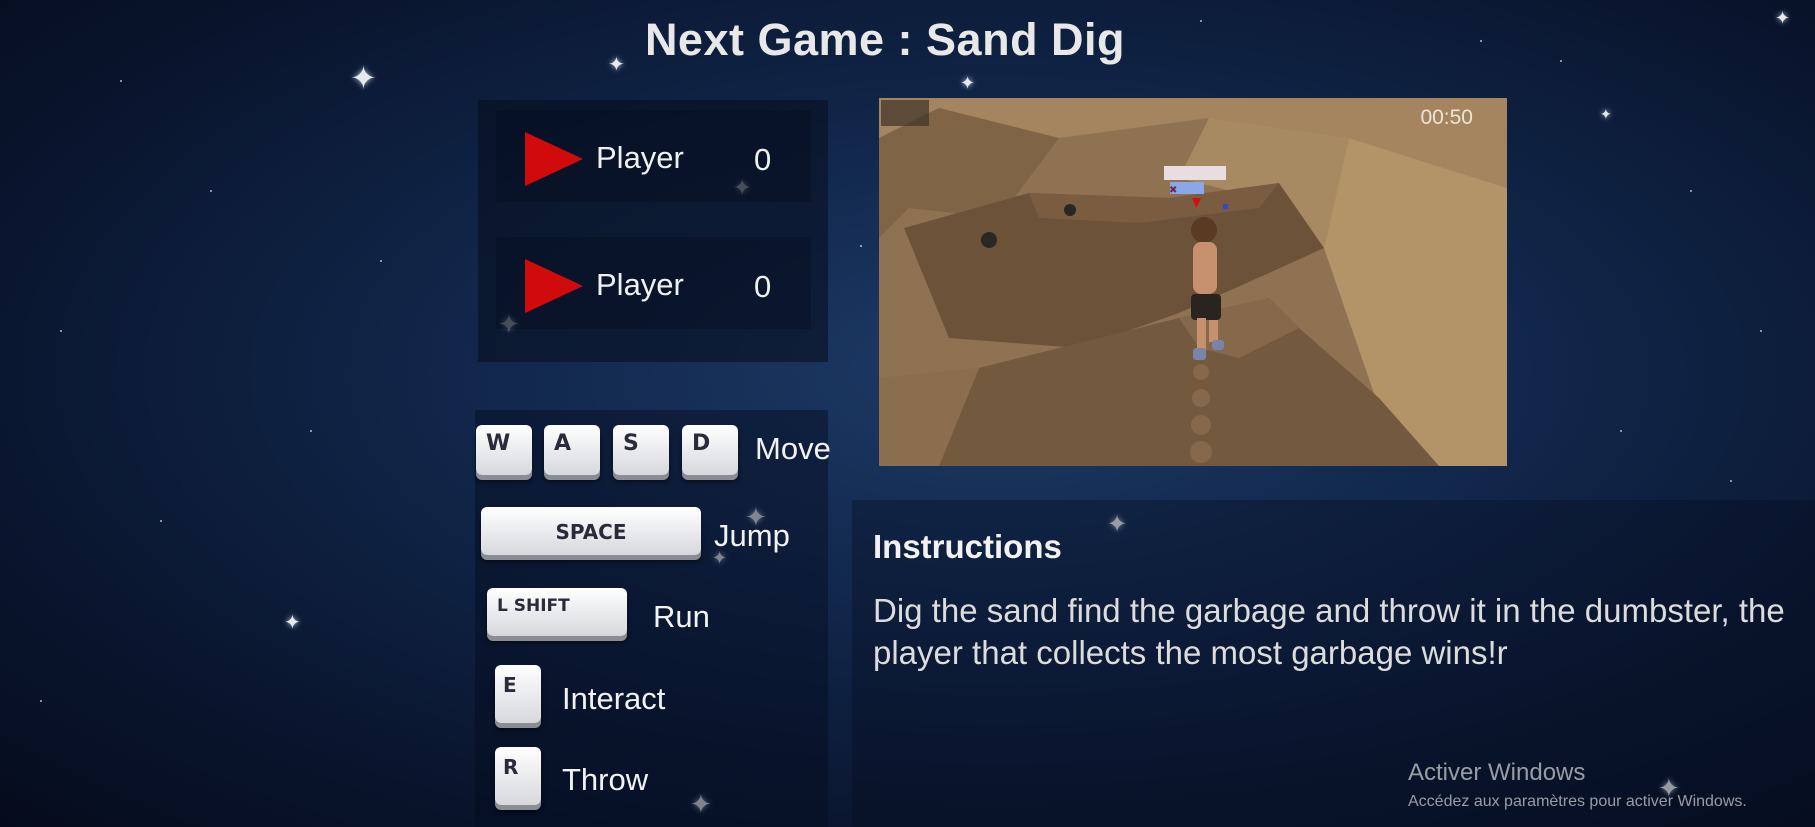 The height and width of the screenshot is (827, 1815). Describe the element at coordinates (572, 450) in the screenshot. I see `key-a: A` at that location.